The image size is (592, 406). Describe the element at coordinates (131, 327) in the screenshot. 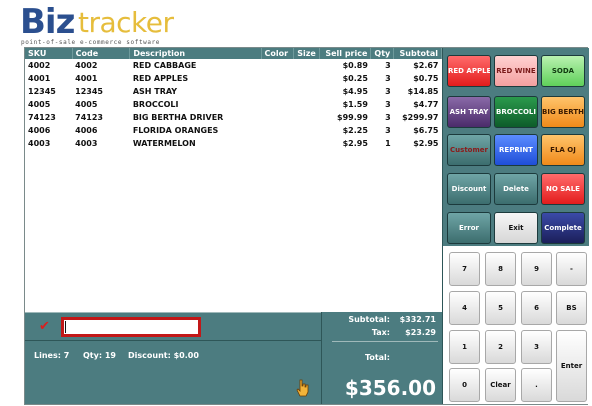

I see `item-entry-input` at that location.